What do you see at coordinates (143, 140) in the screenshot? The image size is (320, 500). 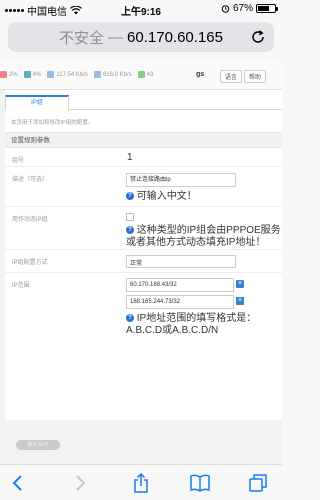 I see `section-title: 设置规则参数` at bounding box center [143, 140].